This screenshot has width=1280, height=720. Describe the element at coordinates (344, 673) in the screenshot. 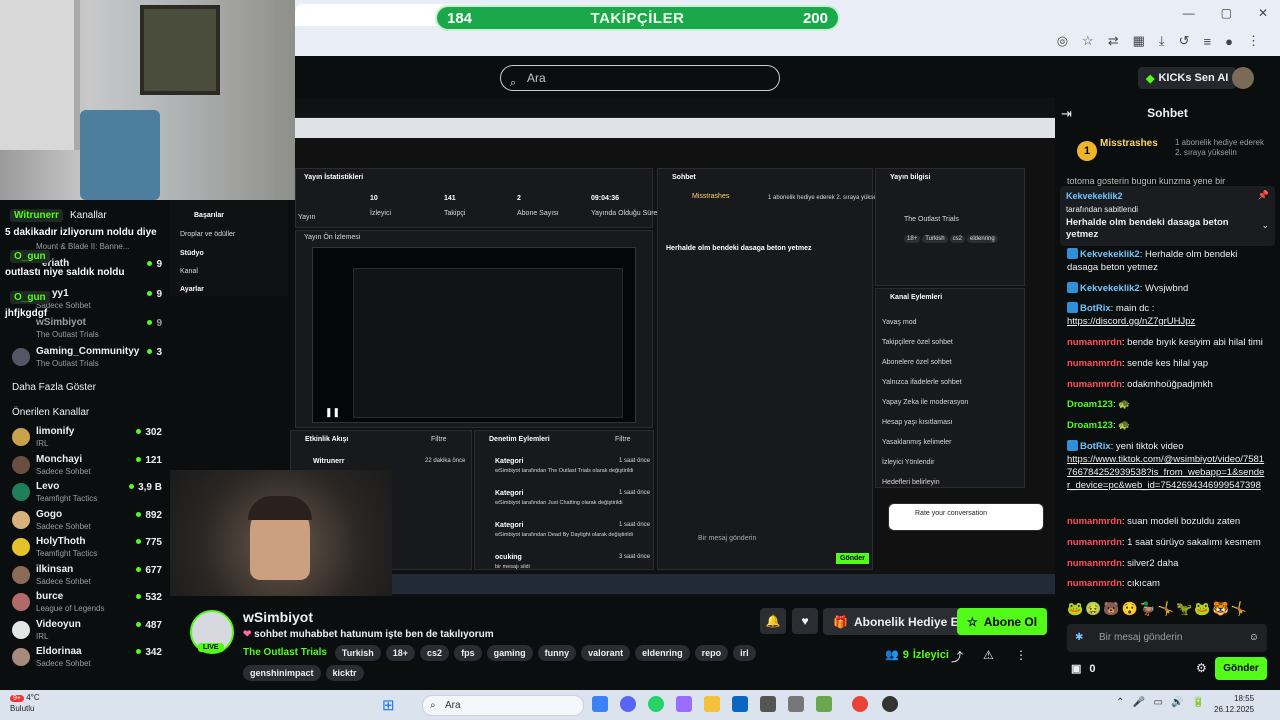

I see `stream-tag: kicktr` at that location.